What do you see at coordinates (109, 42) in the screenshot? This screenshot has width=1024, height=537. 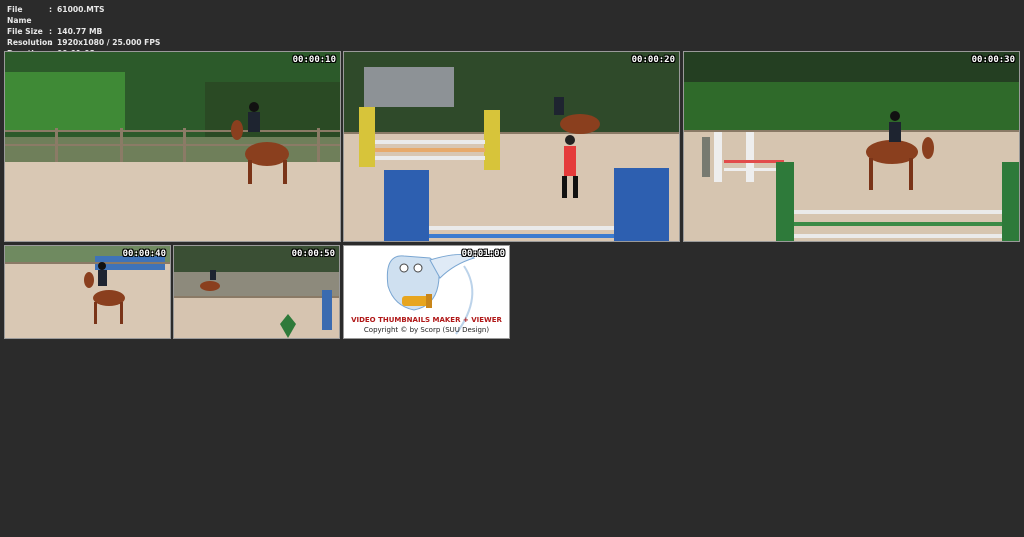 I see `resolution-value: 1920x1080 / 25.000 FPS` at bounding box center [109, 42].